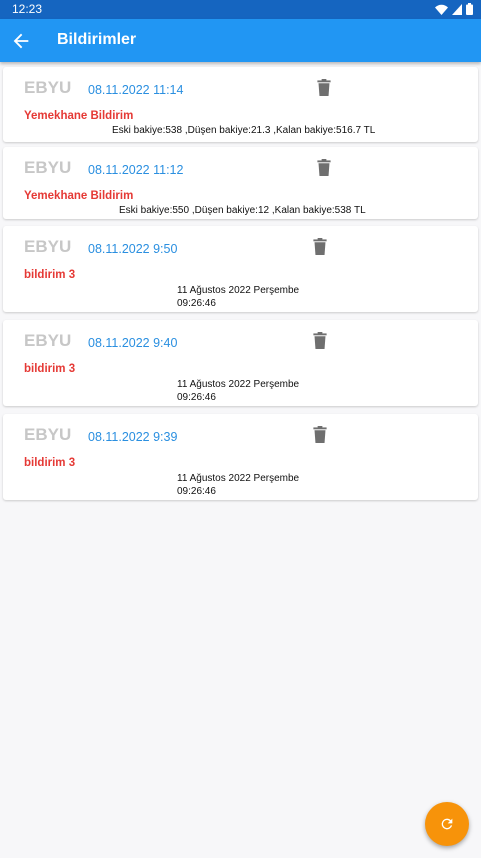 Image resolution: width=481 pixels, height=858 pixels. I want to click on page-title: Bildirimler, so click(97, 39).